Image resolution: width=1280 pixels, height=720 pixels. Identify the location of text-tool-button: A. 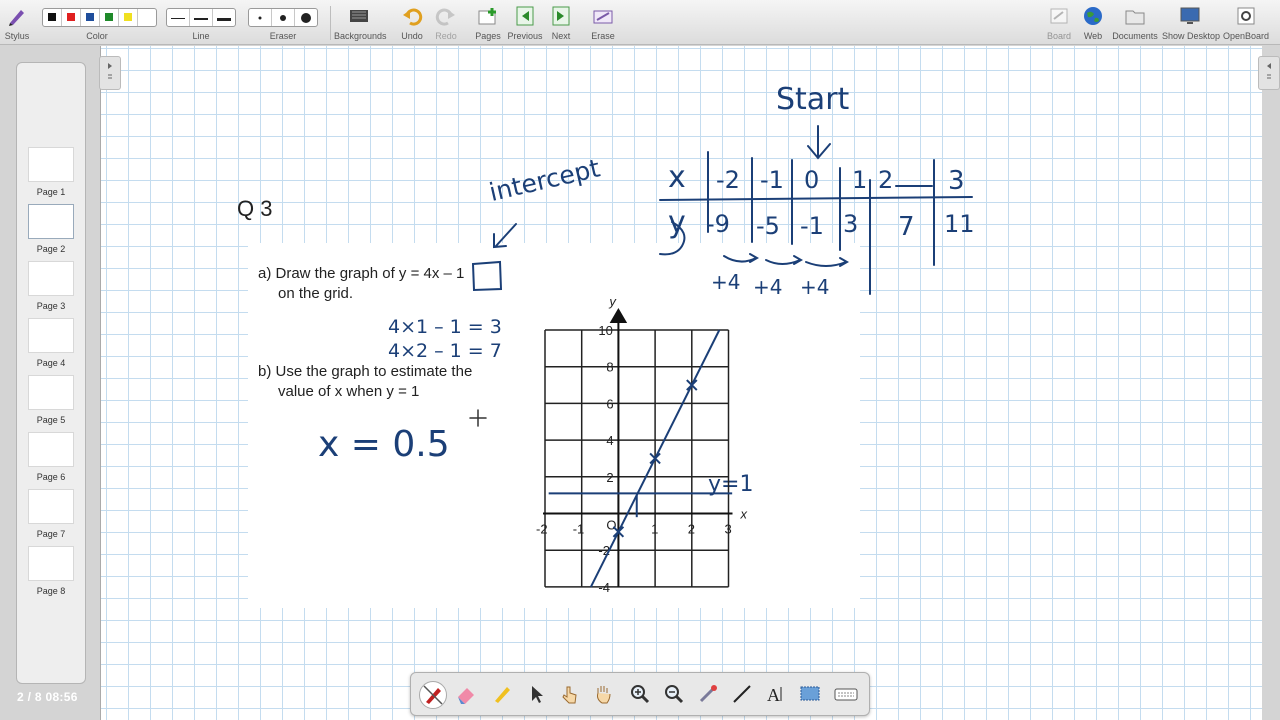
(776, 694).